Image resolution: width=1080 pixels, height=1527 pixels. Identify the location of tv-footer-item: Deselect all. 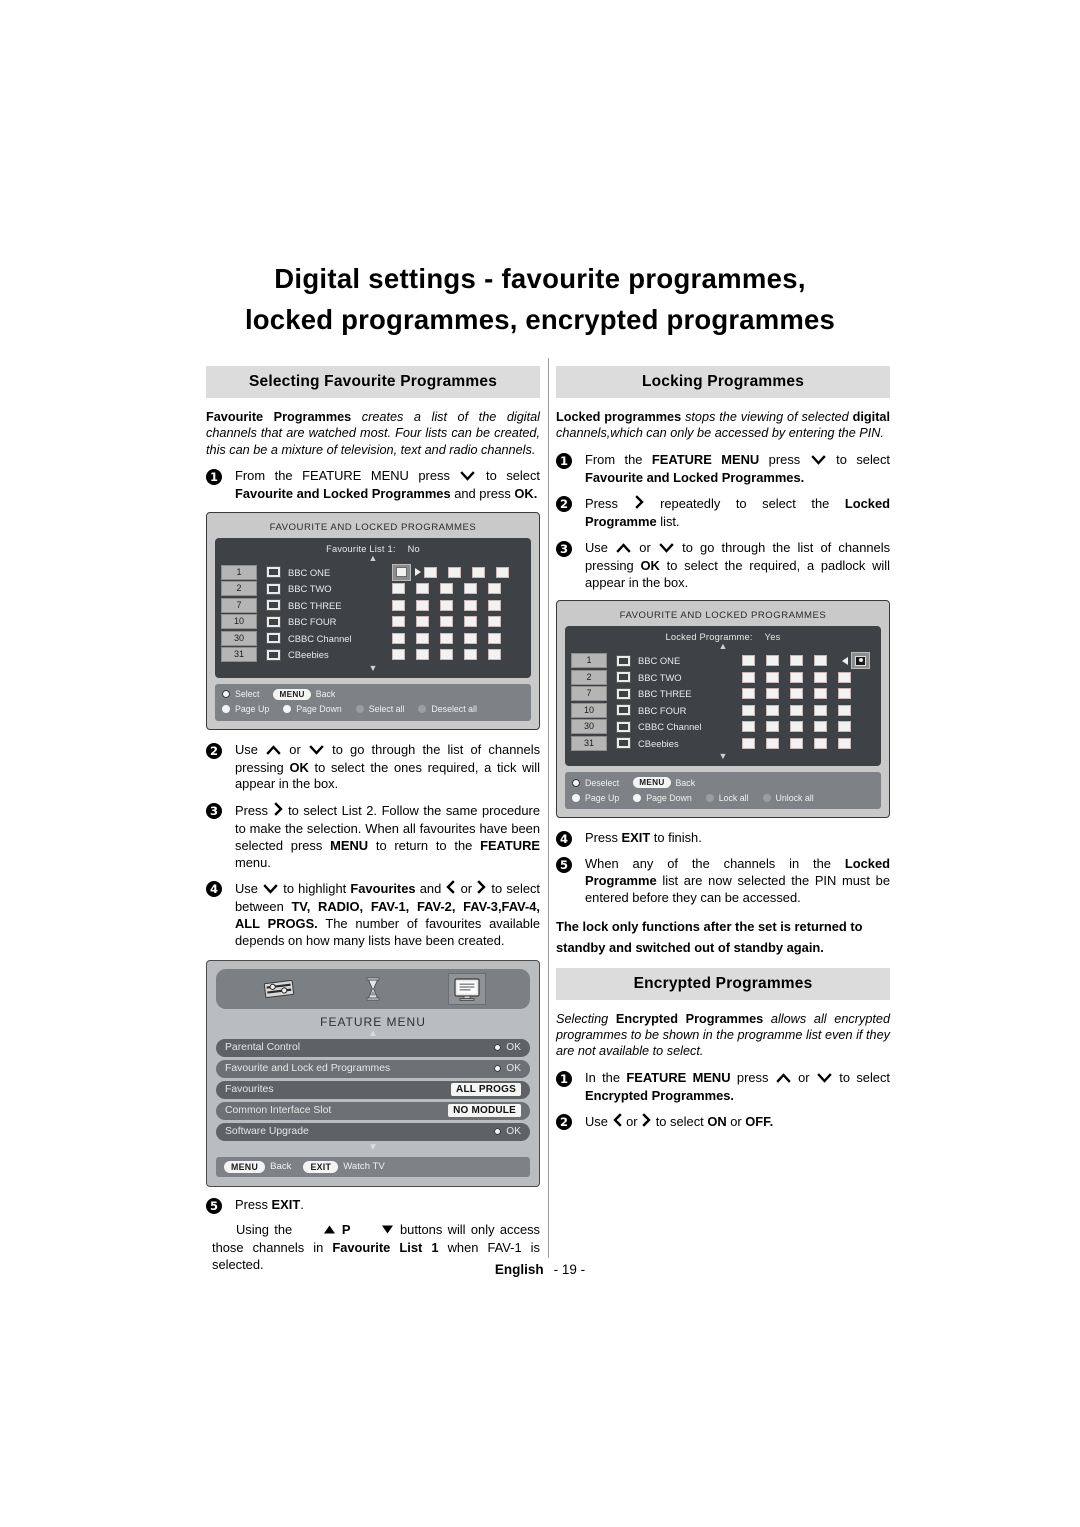
(447, 709).